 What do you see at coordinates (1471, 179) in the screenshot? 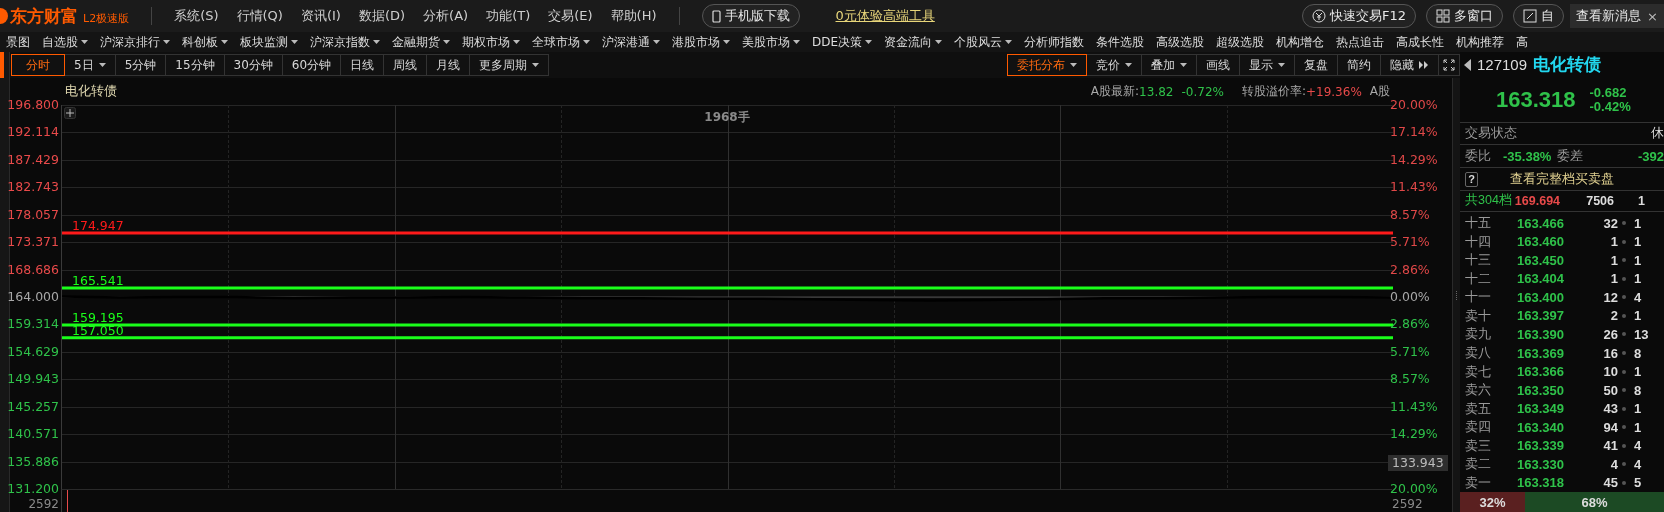
I see `help-button: ?` at bounding box center [1471, 179].